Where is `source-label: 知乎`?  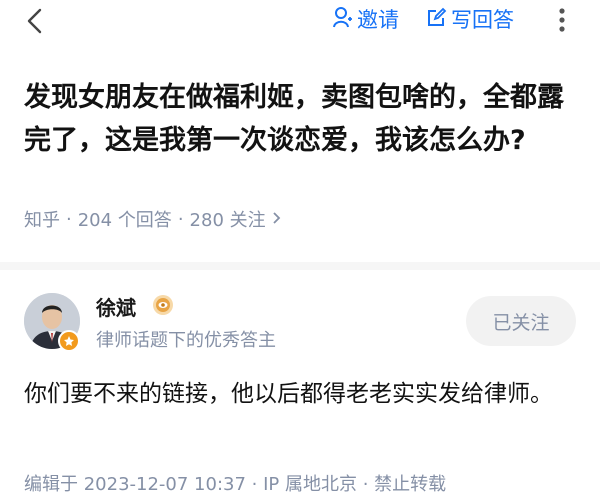
source-label: 知乎 is located at coordinates (42, 220).